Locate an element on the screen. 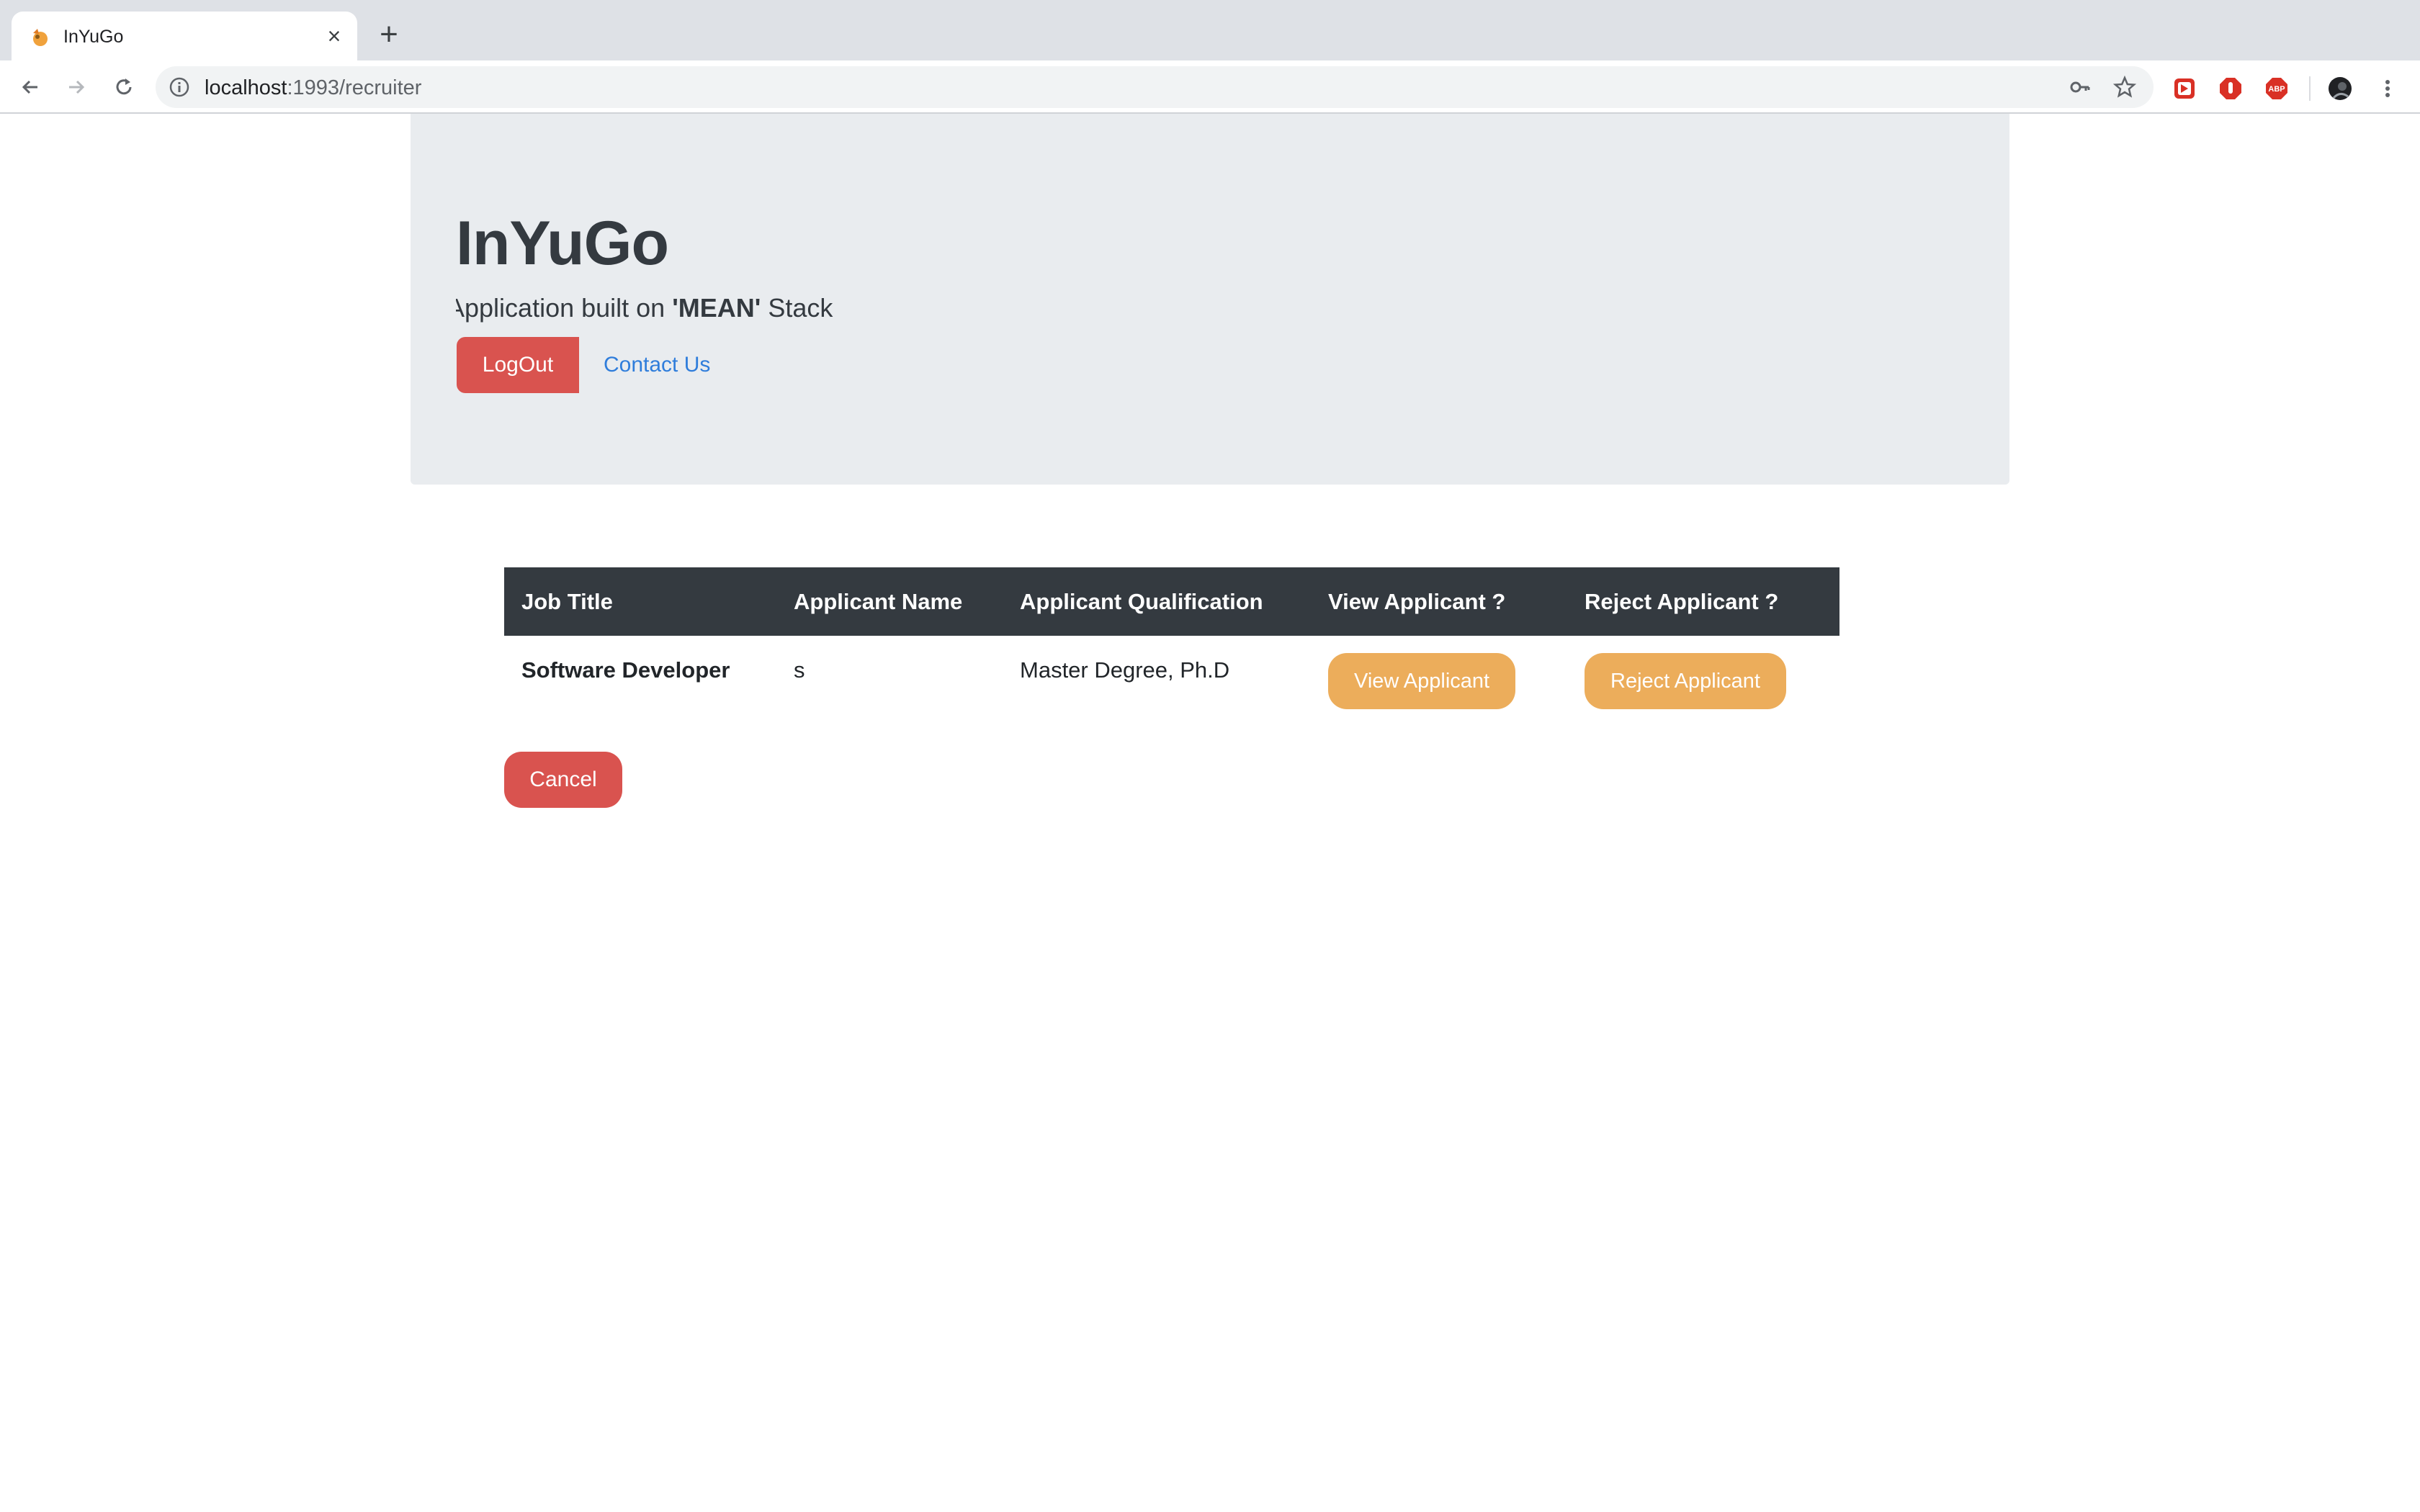  extension-red-play-icon is located at coordinates (2184, 88).